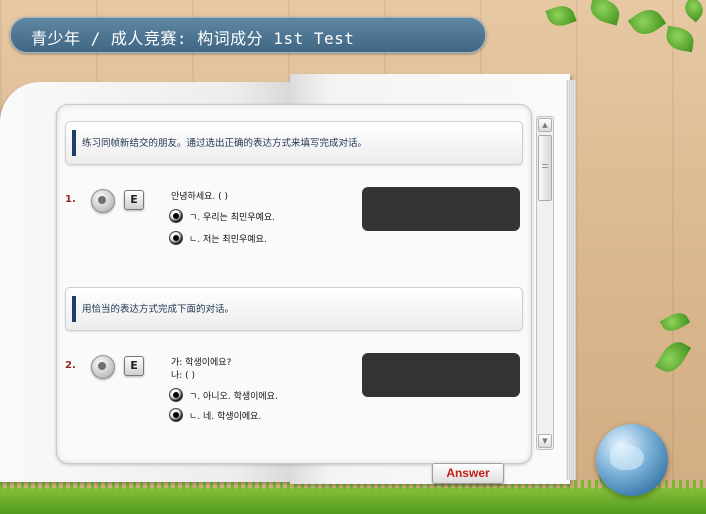  I want to click on option-a: ㄱ. 우리는 최민우예요., so click(249, 216).